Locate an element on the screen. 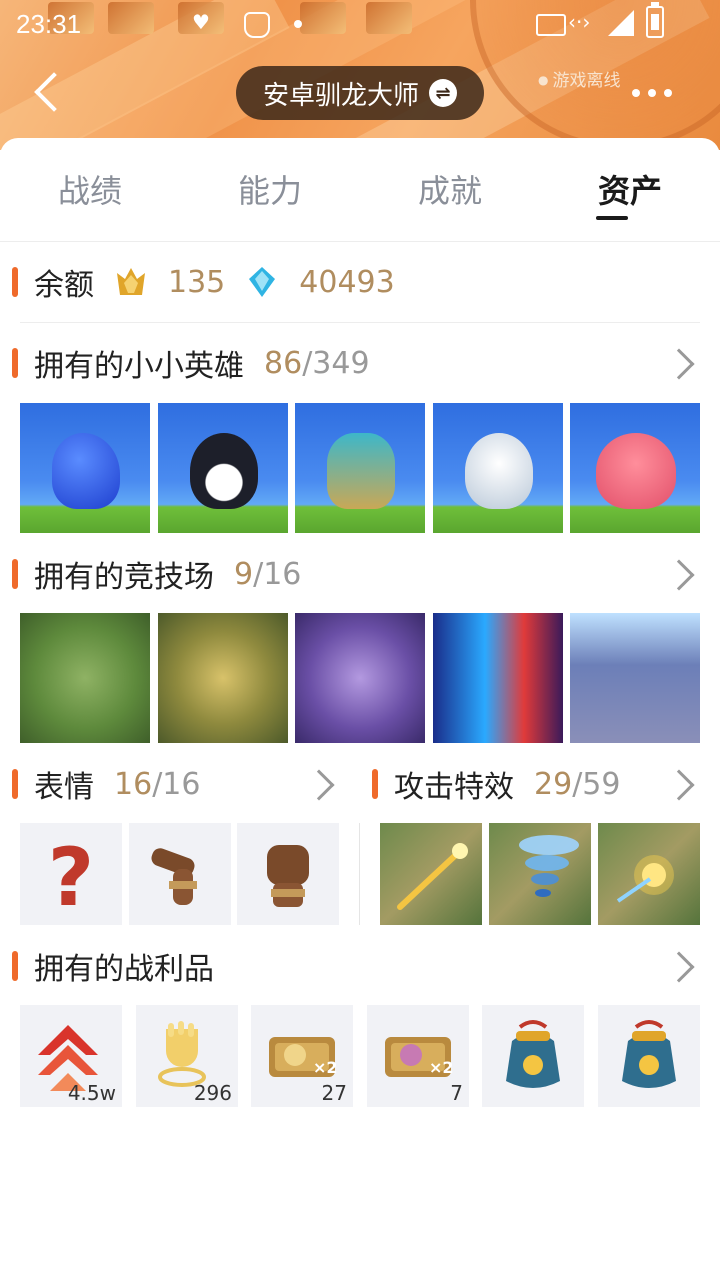 The image size is (720, 1280). back-icon is located at coordinates (49, 93).